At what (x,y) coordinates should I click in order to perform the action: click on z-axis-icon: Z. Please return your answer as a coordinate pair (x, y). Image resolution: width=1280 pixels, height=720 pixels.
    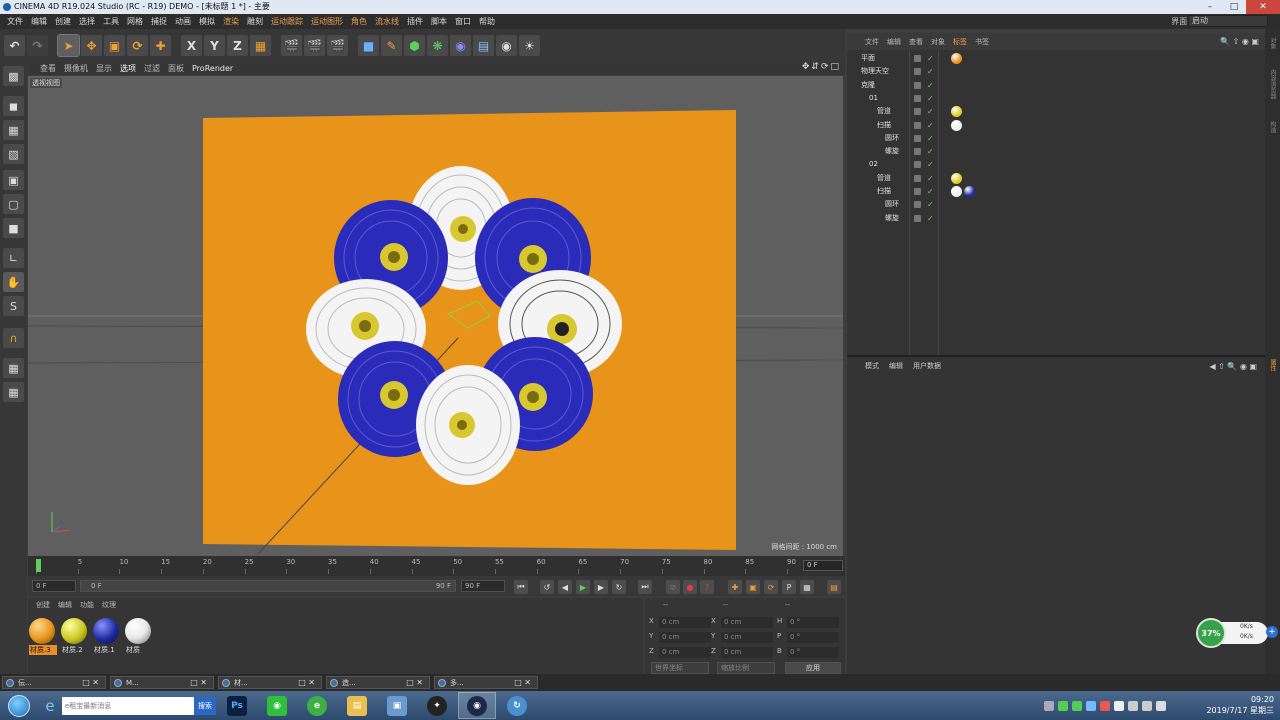
    Looking at the image, I should click on (237, 45).